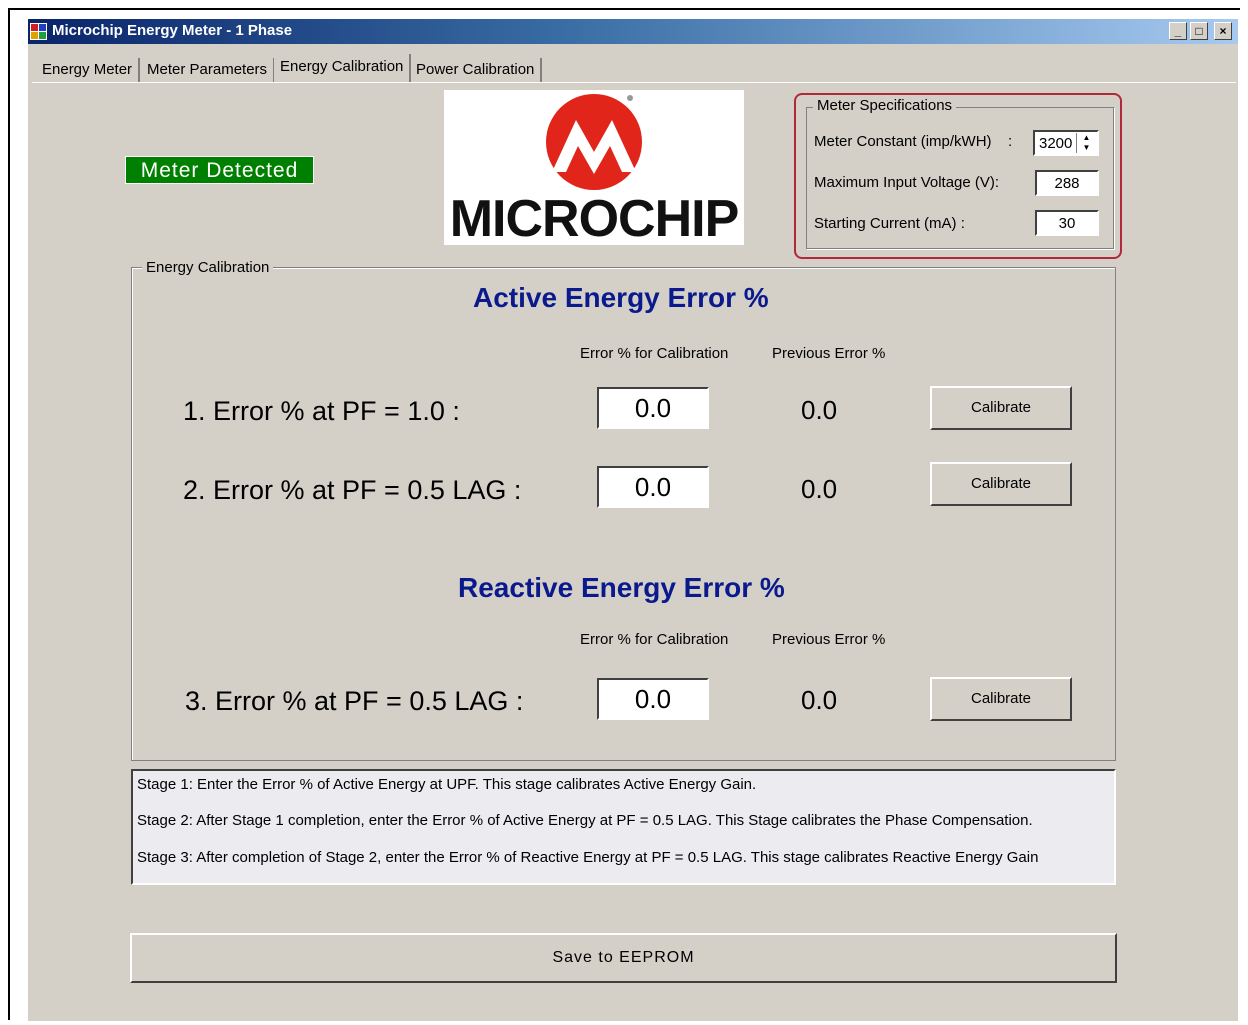 This screenshot has width=1248, height=1025. What do you see at coordinates (1001, 408) in the screenshot?
I see `calibrate-button-1: Calibrate` at bounding box center [1001, 408].